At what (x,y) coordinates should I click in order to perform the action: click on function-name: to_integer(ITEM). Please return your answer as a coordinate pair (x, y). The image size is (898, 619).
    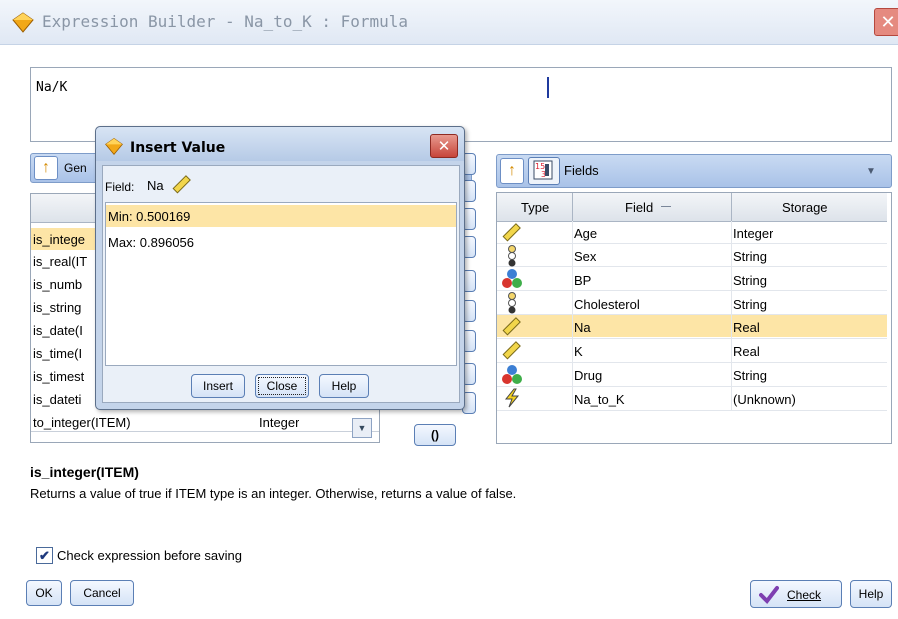
    Looking at the image, I should click on (82, 422).